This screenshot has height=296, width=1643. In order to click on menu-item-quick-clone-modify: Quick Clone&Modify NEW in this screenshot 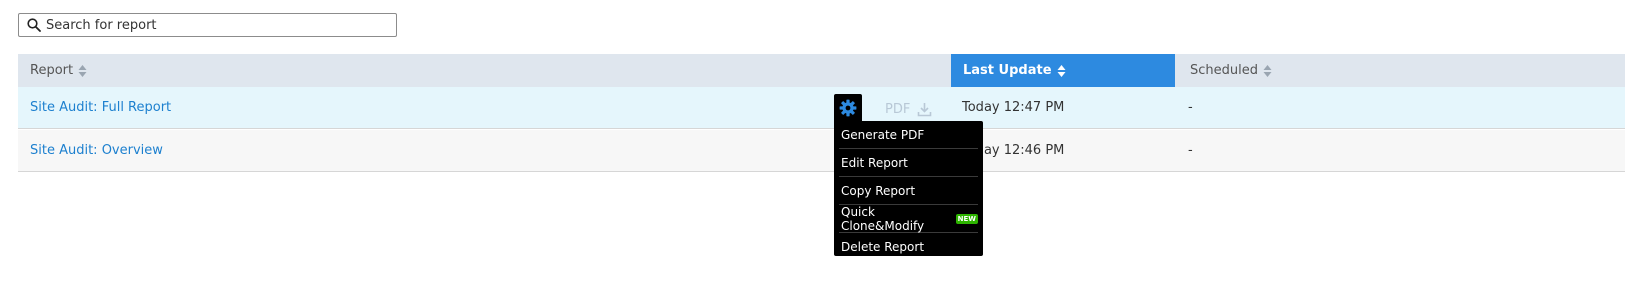, I will do `click(908, 219)`.